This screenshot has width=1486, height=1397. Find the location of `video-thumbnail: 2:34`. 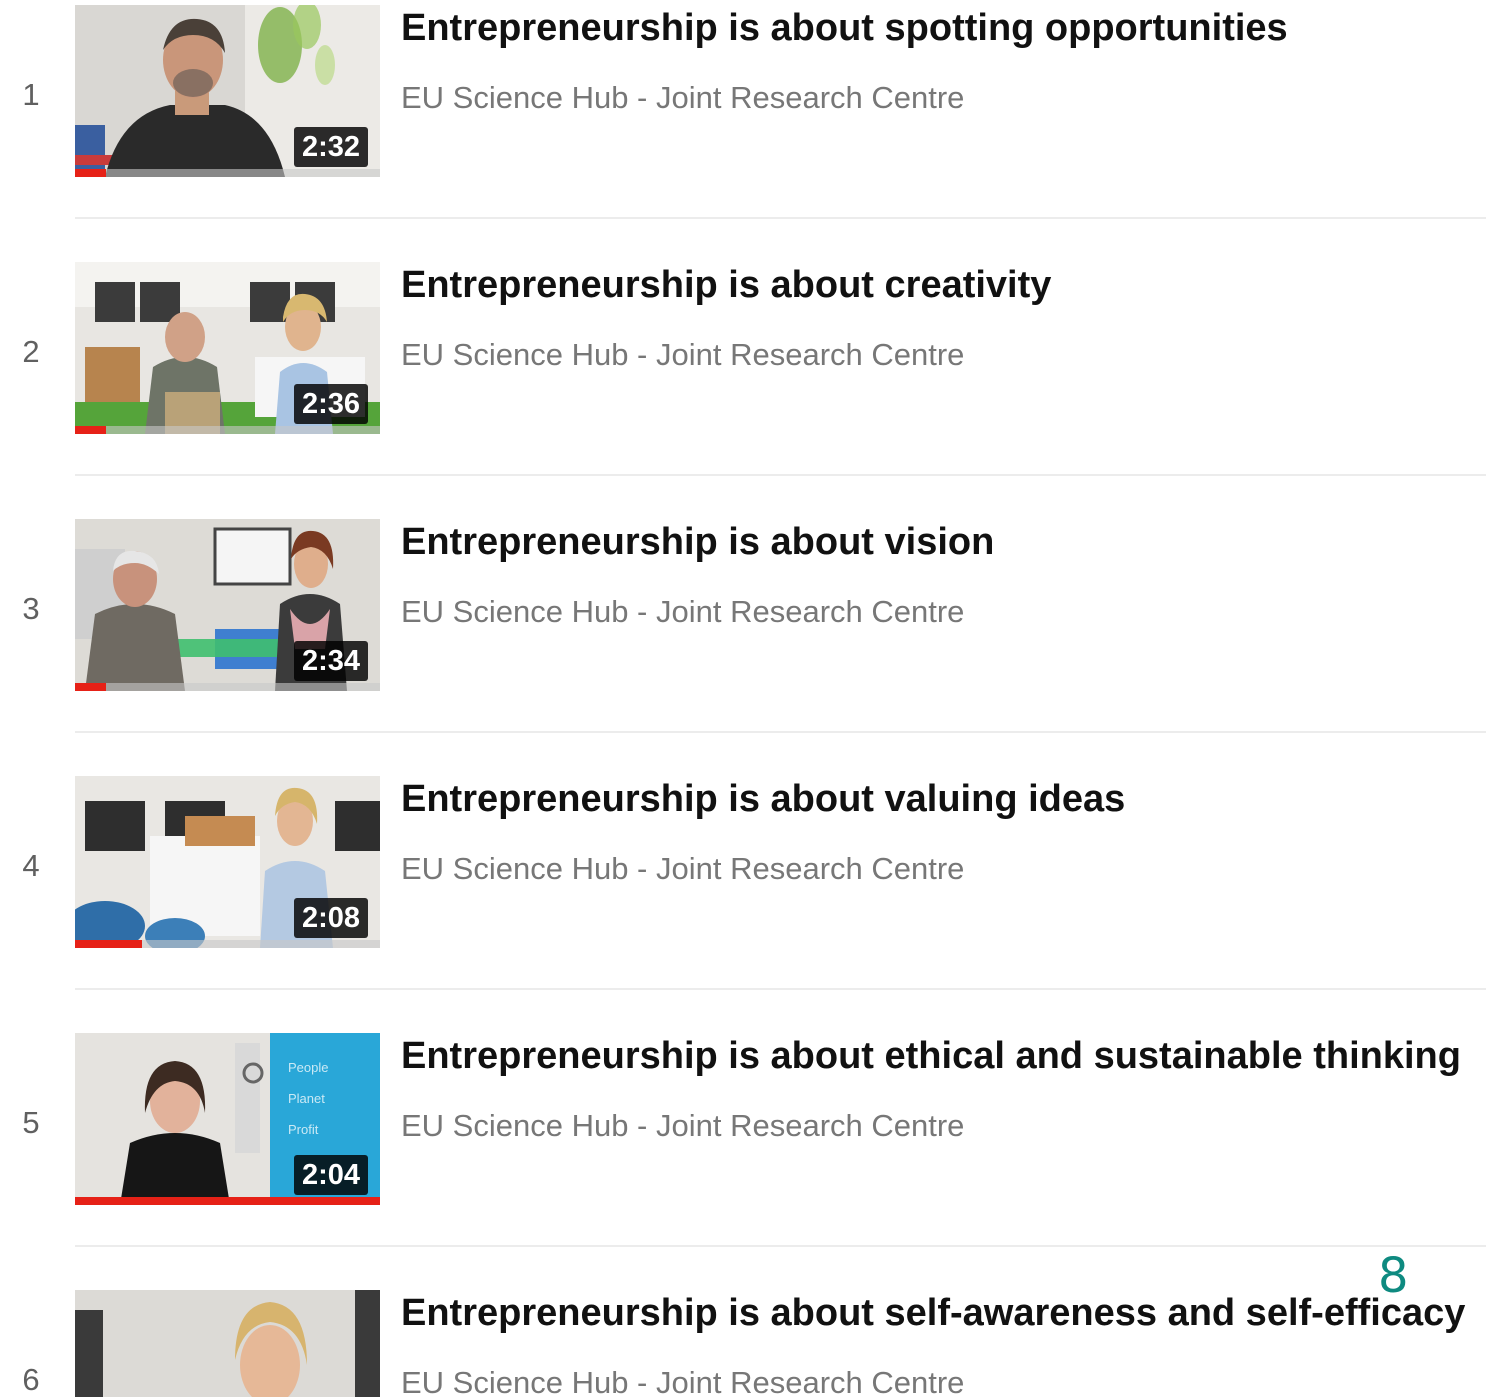

video-thumbnail: 2:34 is located at coordinates (227, 605).